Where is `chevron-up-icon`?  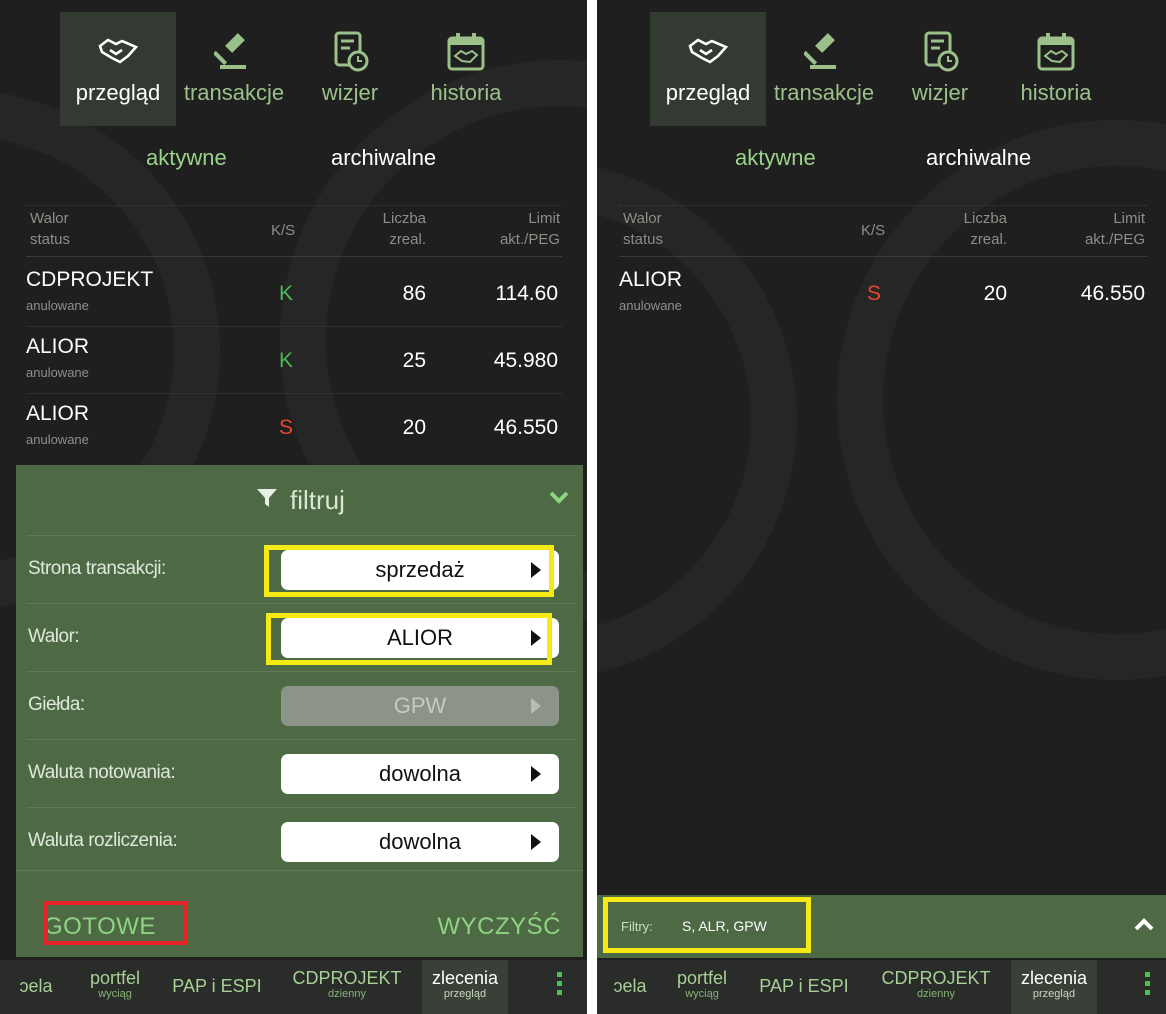
chevron-up-icon is located at coordinates (1144, 926).